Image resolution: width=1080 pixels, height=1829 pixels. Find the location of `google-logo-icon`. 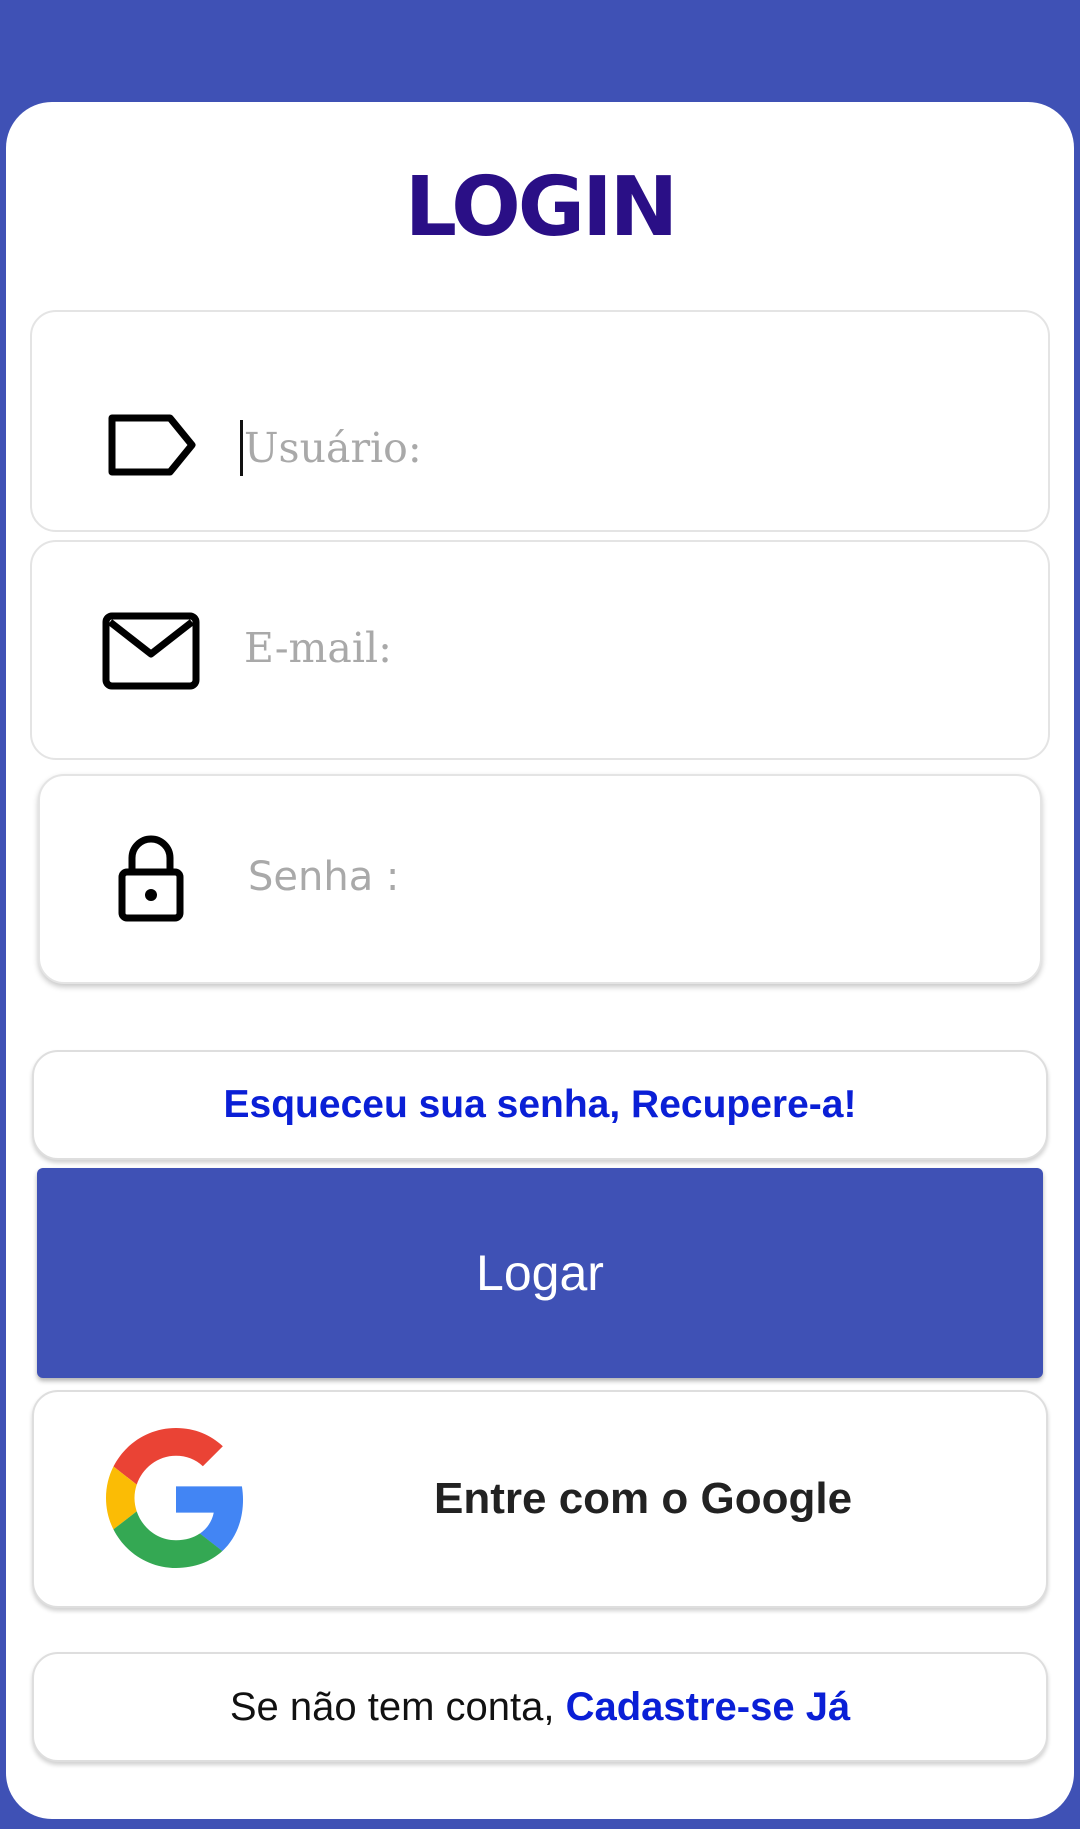

google-logo-icon is located at coordinates (176, 1500).